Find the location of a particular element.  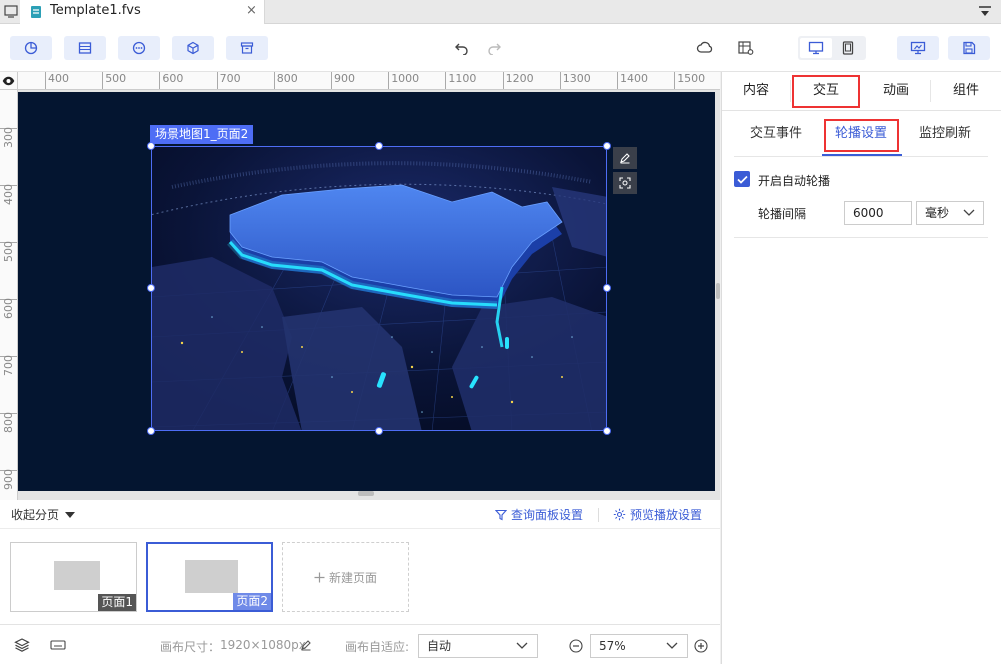

collapse-pages-label: 收起分页 is located at coordinates (35, 515).